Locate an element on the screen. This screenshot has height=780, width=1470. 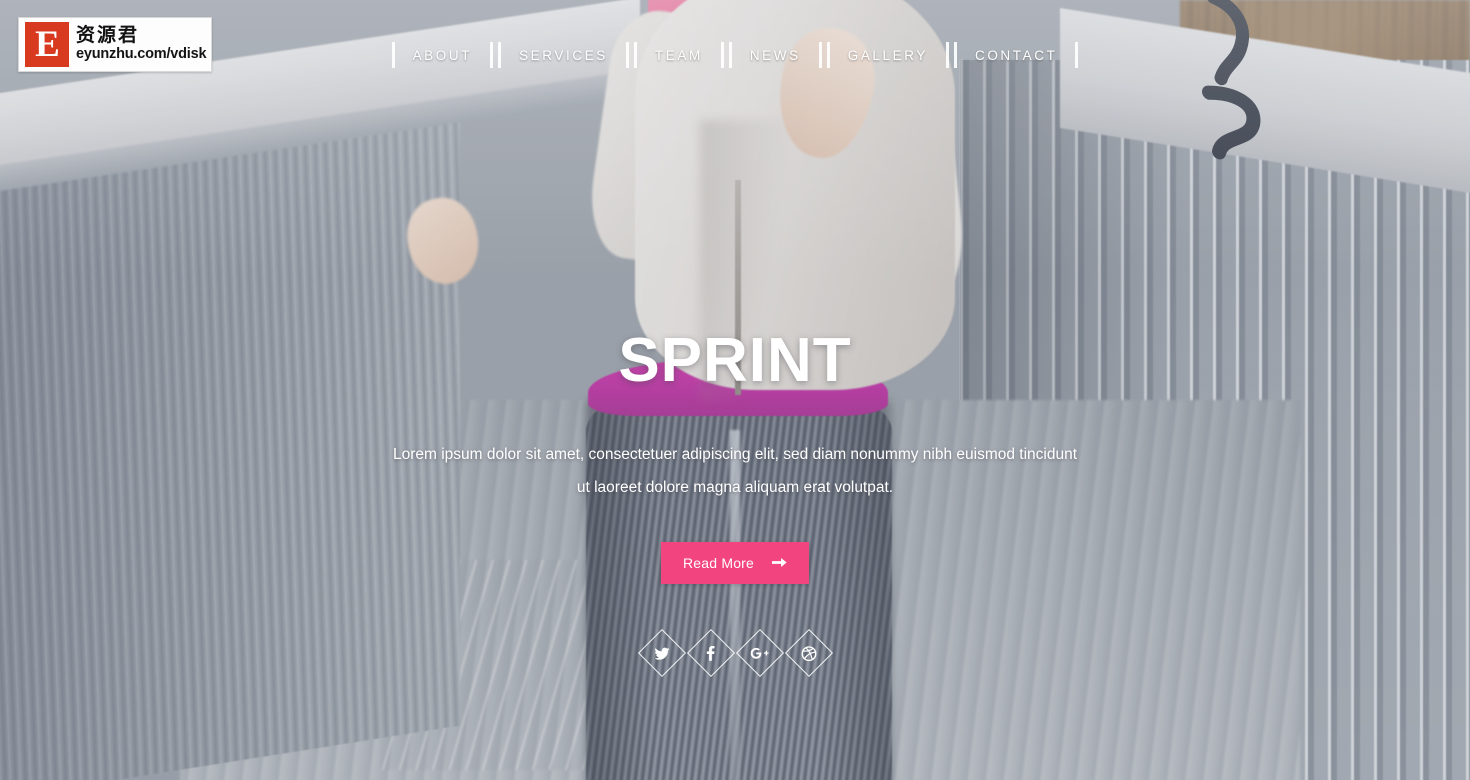
runner-hand-left is located at coordinates (443, 241).